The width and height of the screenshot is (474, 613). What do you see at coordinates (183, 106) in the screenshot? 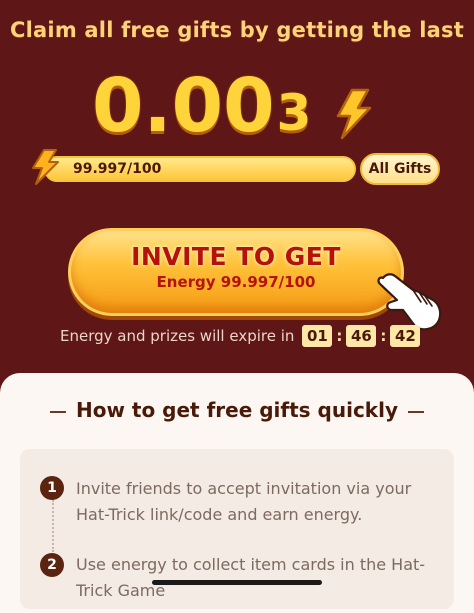
I see `energy-value-main: 0.00` at bounding box center [183, 106].